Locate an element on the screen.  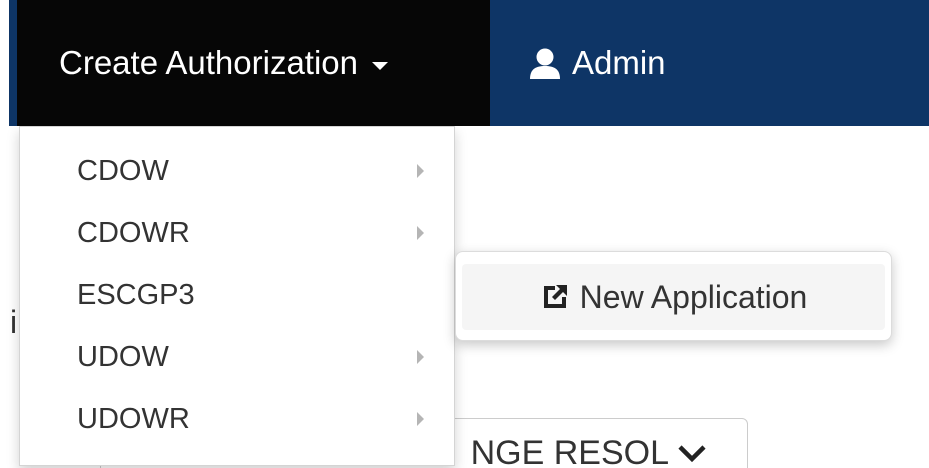
menu-item-label: UDOWR is located at coordinates (133, 418).